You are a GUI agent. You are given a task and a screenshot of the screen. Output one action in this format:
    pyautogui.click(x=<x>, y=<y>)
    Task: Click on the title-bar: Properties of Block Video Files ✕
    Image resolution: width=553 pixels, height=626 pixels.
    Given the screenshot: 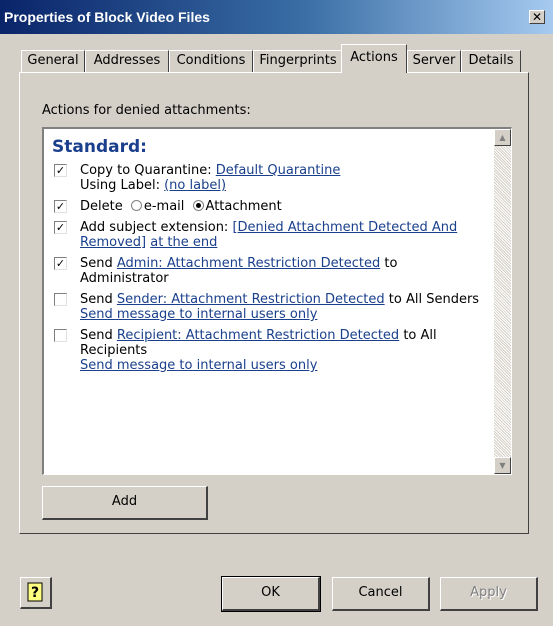 What is the action you would take?
    pyautogui.click(x=276, y=17)
    